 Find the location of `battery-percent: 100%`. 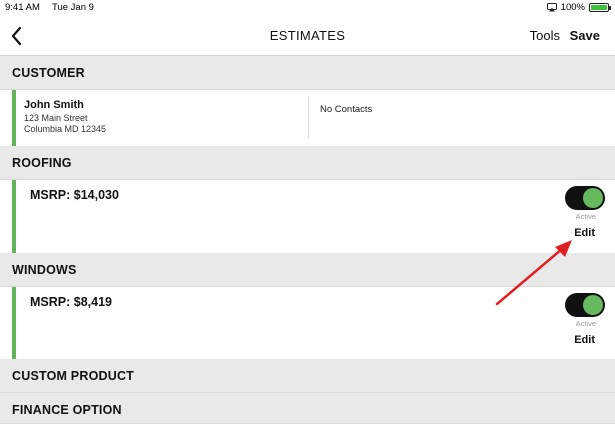

battery-percent: 100% is located at coordinates (572, 7).